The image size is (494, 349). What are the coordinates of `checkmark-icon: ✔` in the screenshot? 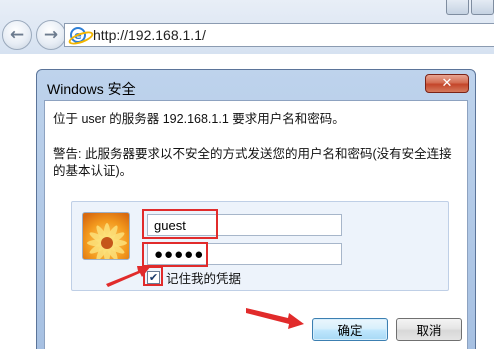 It's located at (153, 277).